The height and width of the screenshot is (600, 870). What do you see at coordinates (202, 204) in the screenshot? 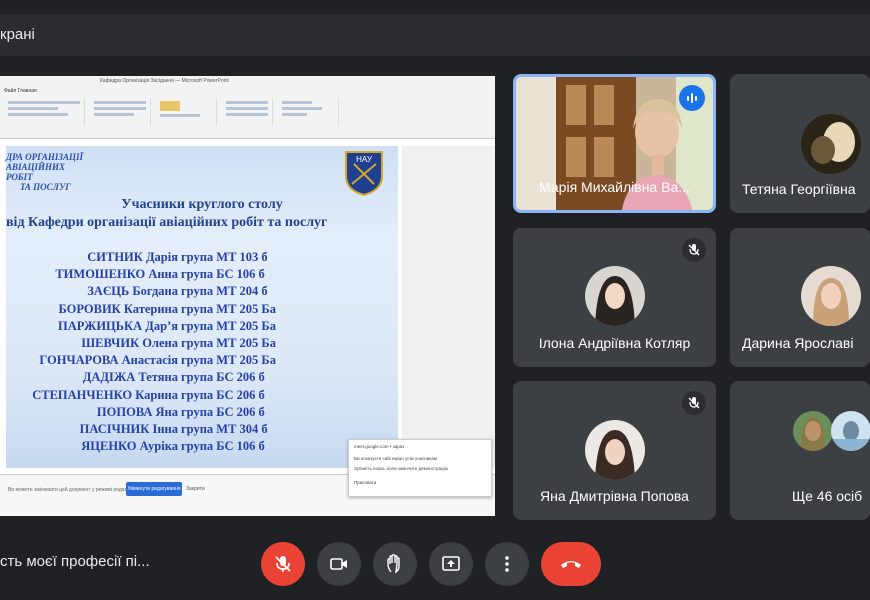
I see `slide-heading: Учасники круглого столу` at bounding box center [202, 204].